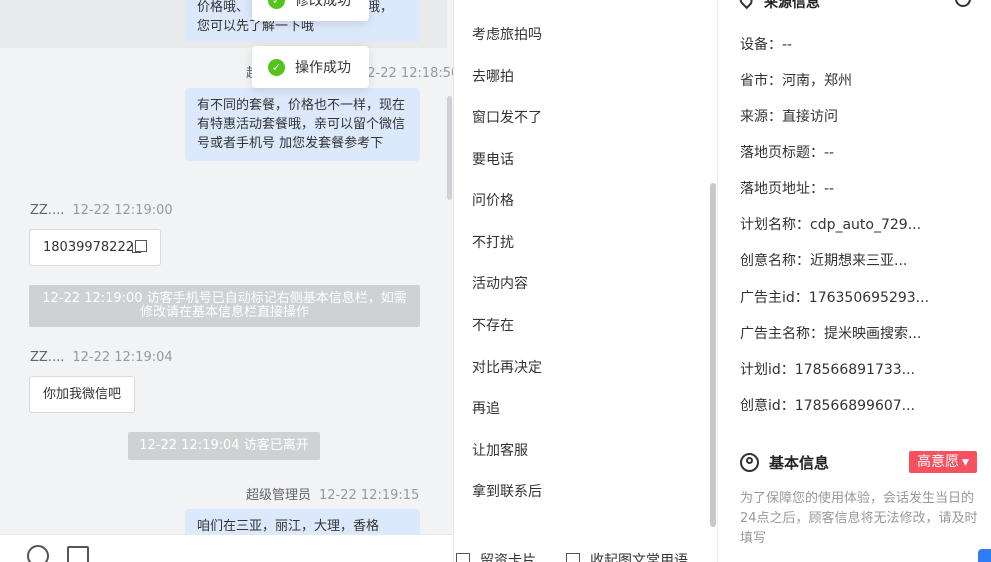  I want to click on quick-reply-item: 去哪拍, so click(493, 76).